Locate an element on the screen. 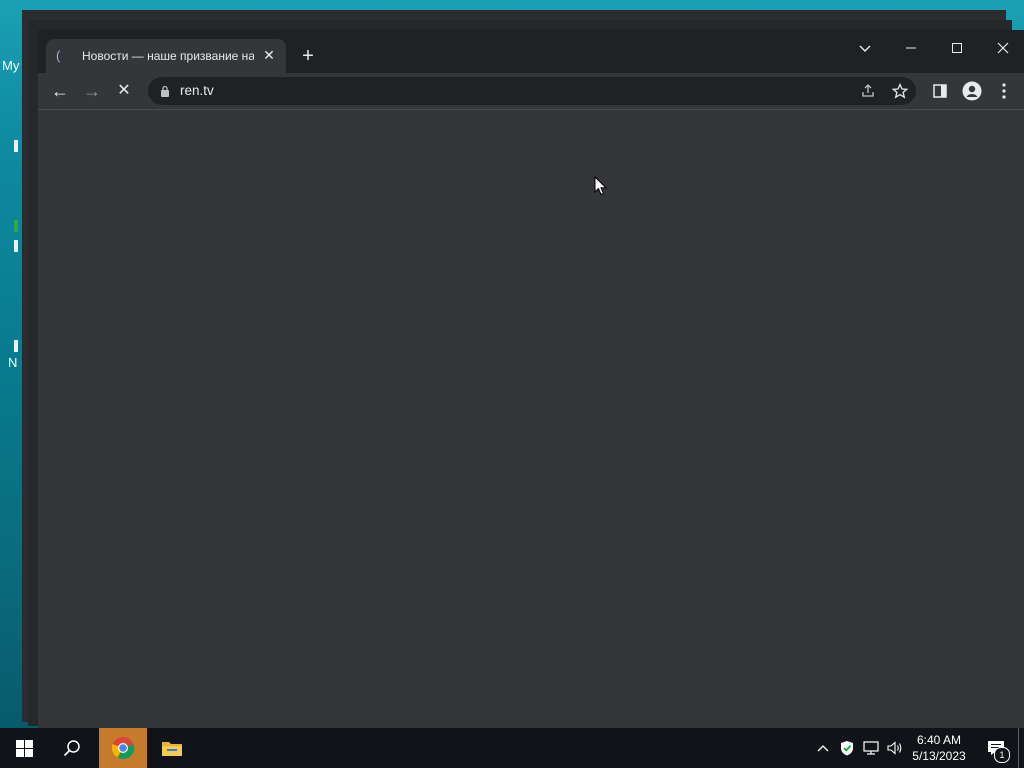  tray-volume-button is located at coordinates (895, 748).